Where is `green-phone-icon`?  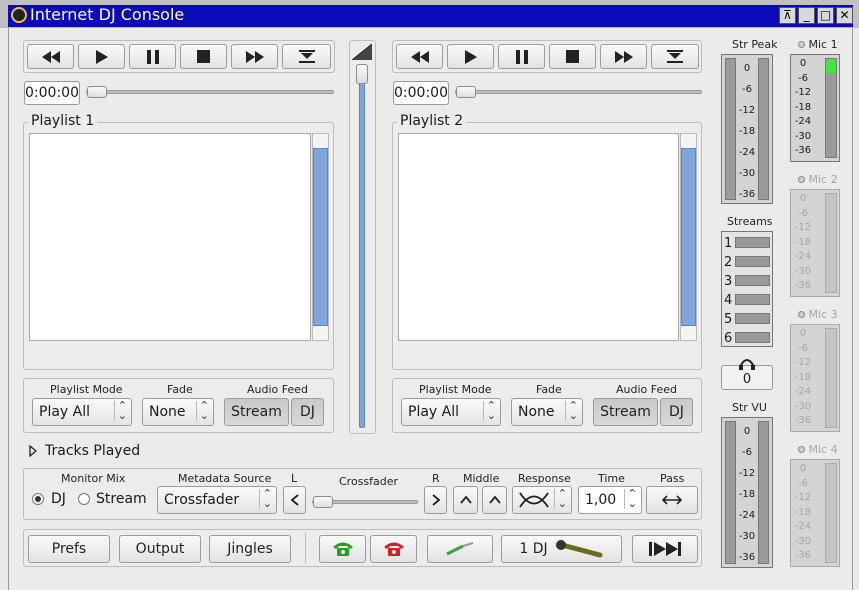 green-phone-icon is located at coordinates (342, 549).